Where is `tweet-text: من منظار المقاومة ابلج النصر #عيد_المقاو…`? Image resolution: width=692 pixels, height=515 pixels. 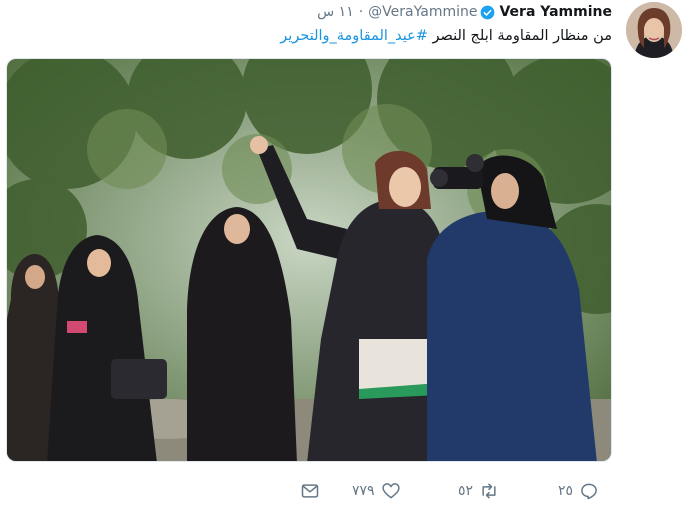
tweet-text: من منظار المقاومة ابلج النصر #عيد_المقاو… is located at coordinates (332, 36).